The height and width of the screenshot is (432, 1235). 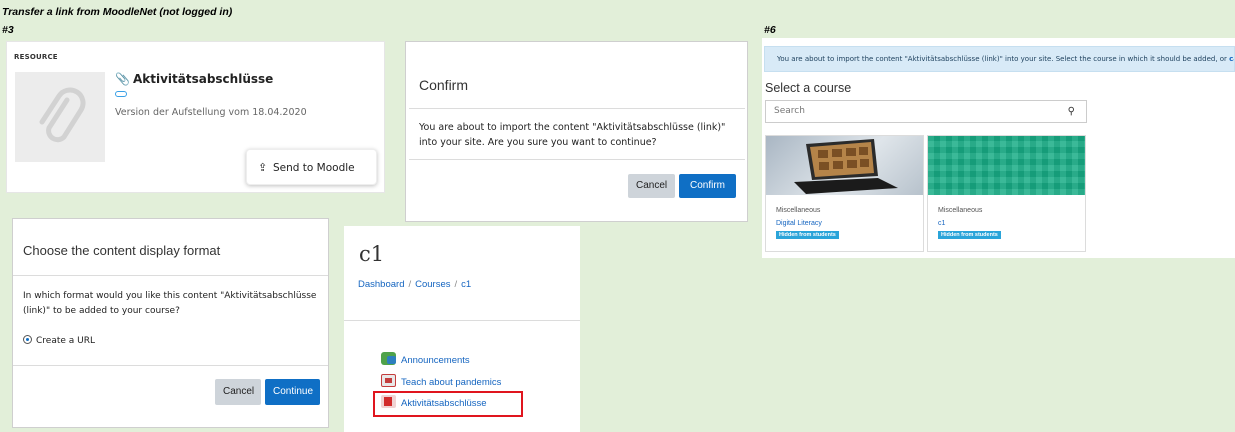 What do you see at coordinates (1071, 111) in the screenshot?
I see `search-icon: ⚲` at bounding box center [1071, 111].